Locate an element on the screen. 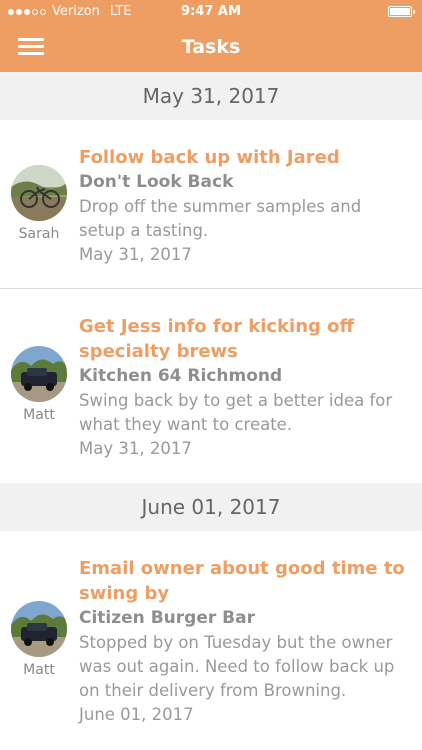 This screenshot has width=422, height=750. task-account: Kitchen 64 Richmond is located at coordinates (181, 376).